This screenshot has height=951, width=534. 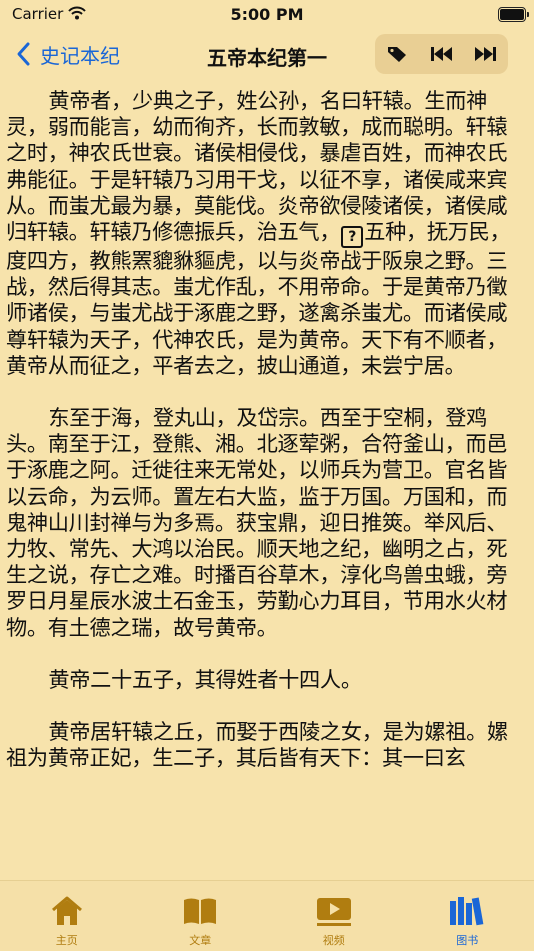 I want to click on tab-label: 文章, so click(x=200, y=940).